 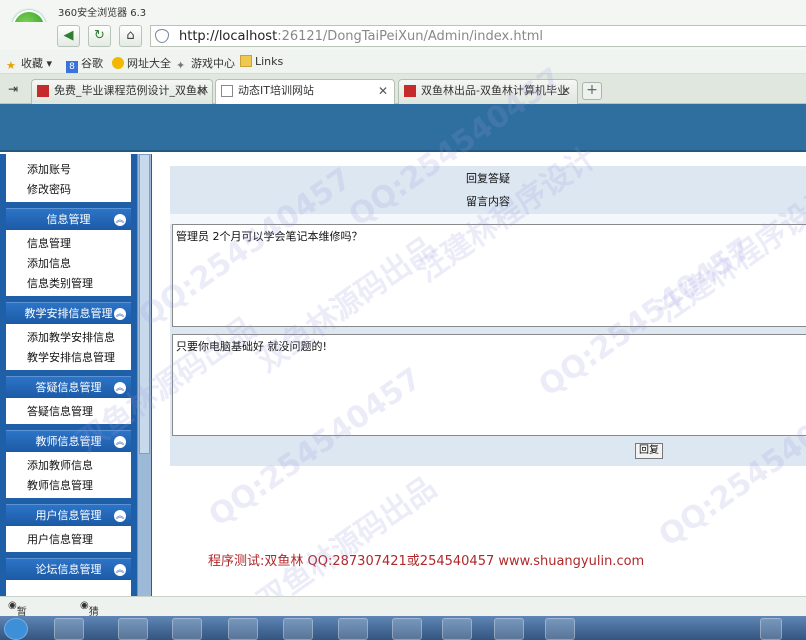 I want to click on sidebar-account-group: 添加账号 修改密码, so click(x=68, y=178).